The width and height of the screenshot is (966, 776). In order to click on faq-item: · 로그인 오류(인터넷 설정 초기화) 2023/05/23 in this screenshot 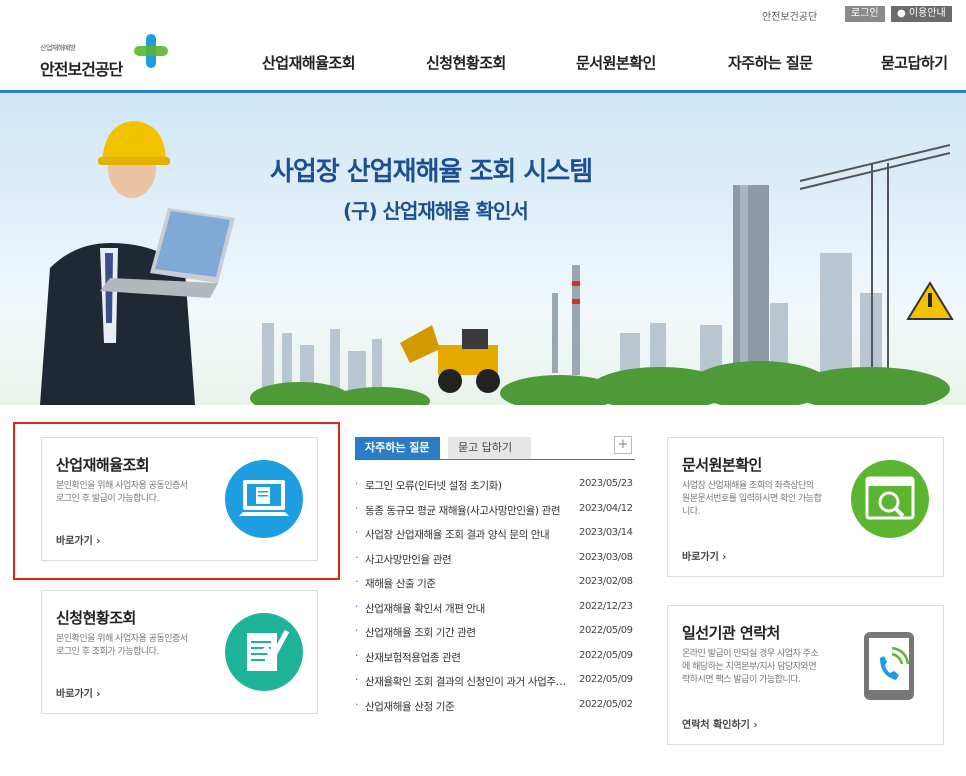, I will do `click(495, 490)`.